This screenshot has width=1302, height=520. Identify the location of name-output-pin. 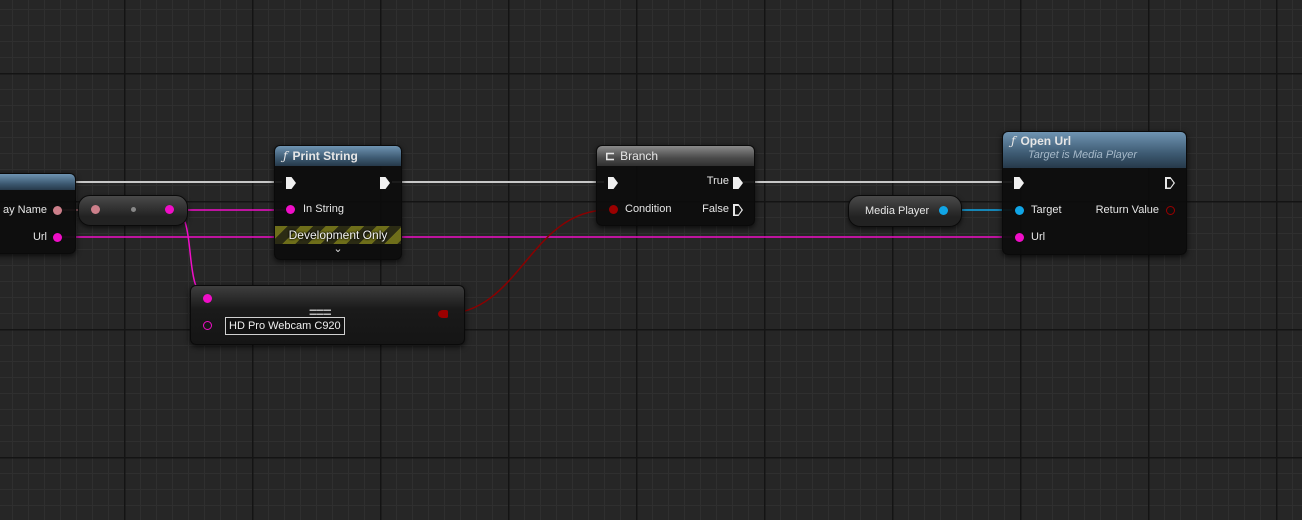
(57, 210).